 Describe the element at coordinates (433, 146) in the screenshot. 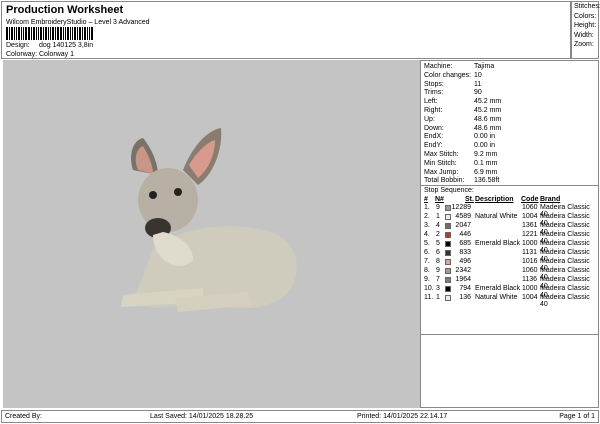

I see `info-label: EndY:` at that location.